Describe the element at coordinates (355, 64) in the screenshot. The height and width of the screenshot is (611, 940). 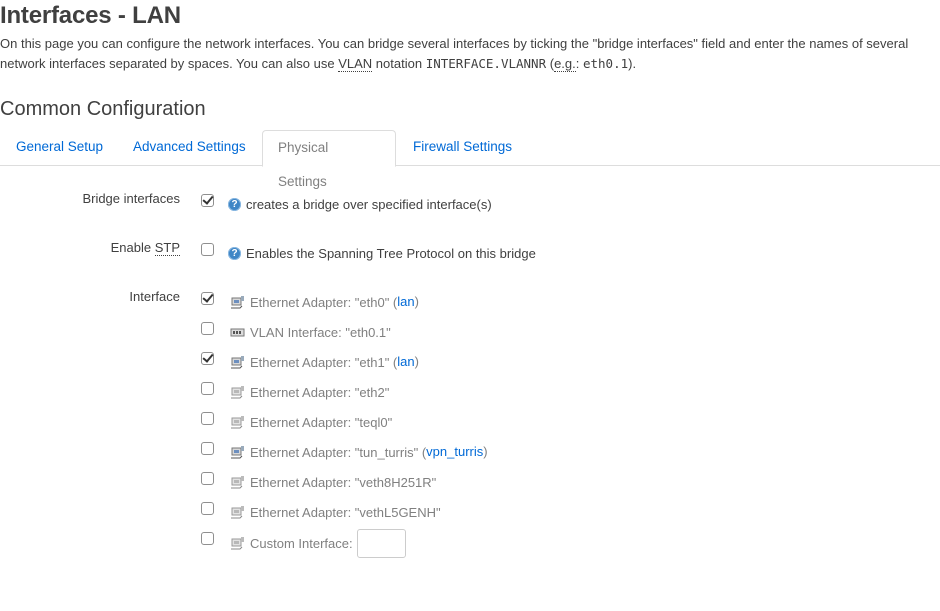
I see `vlan-abbr: VLAN` at that location.